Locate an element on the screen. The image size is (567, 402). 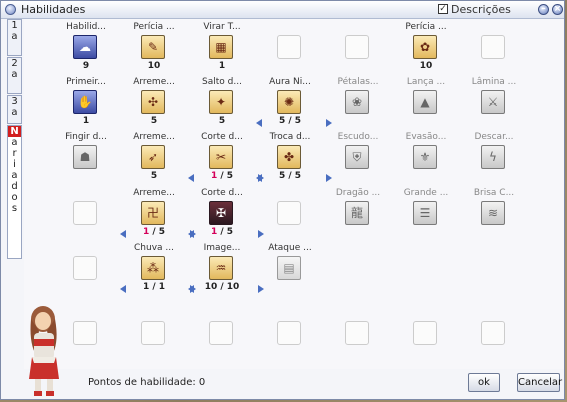
dragon-icon: 龍 is located at coordinates (357, 213).